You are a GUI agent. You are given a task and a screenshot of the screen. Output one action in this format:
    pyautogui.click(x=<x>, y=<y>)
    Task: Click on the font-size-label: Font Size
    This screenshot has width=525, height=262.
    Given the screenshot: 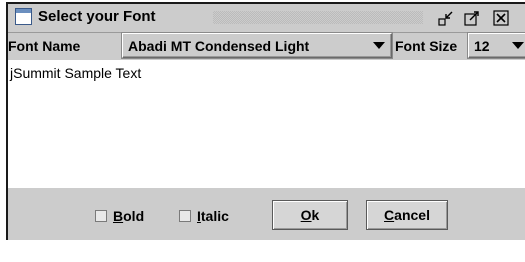 What is the action you would take?
    pyautogui.click(x=426, y=46)
    